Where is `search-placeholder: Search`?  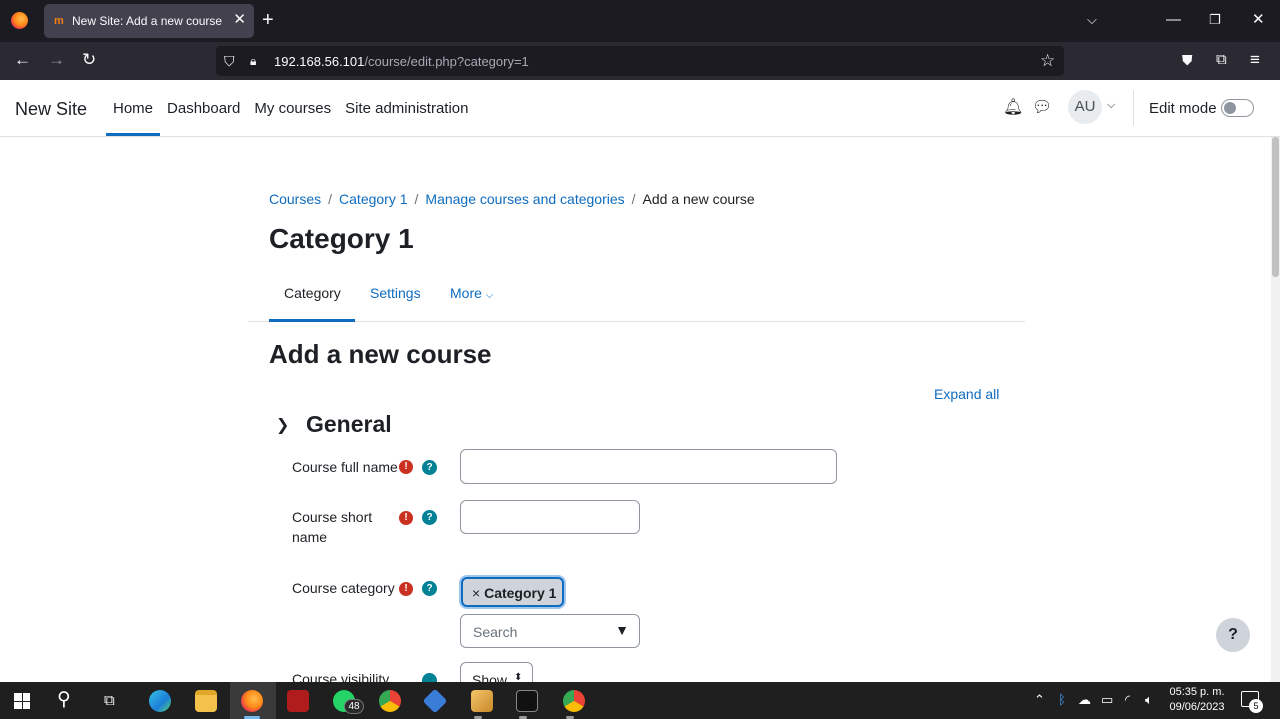 search-placeholder: Search is located at coordinates (495, 632).